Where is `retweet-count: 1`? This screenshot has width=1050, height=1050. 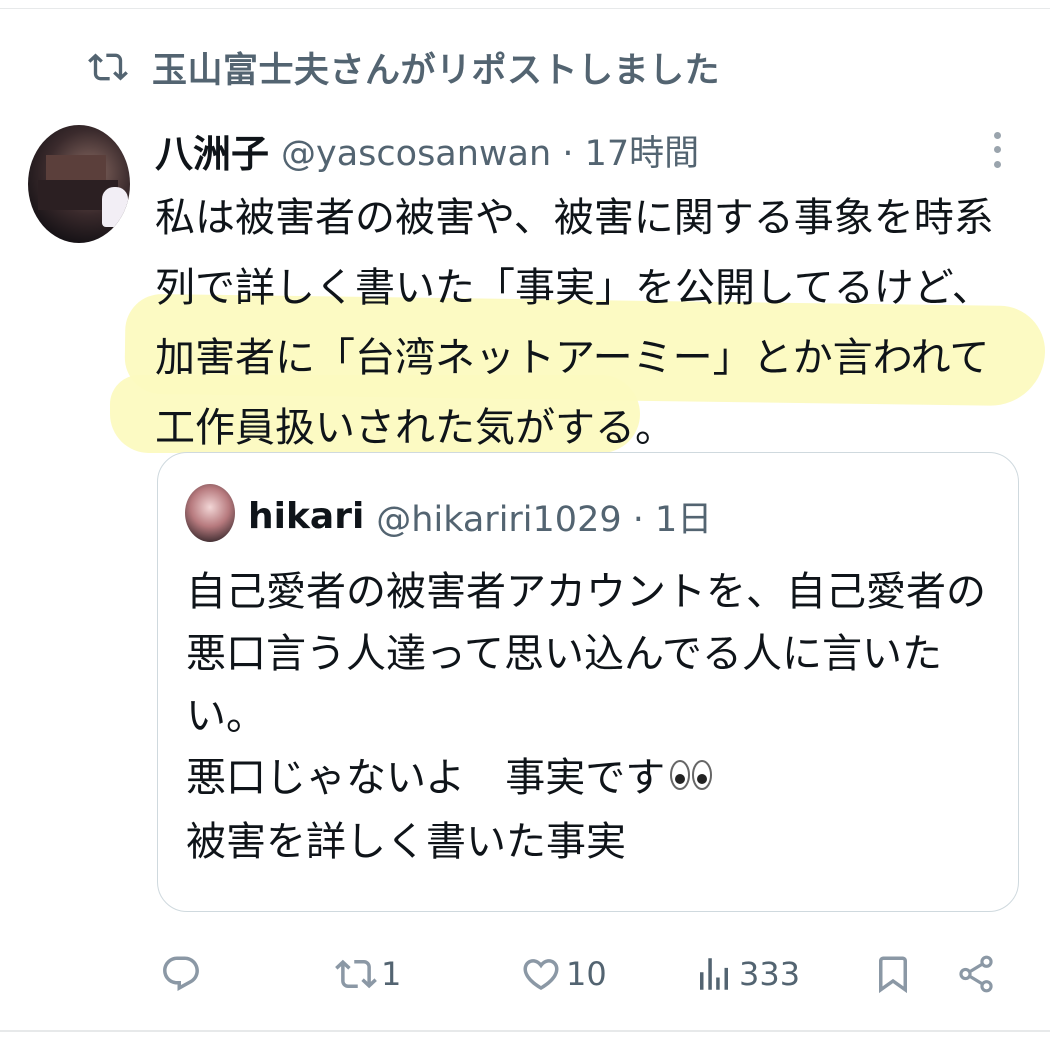
retweet-count: 1 is located at coordinates (391, 974).